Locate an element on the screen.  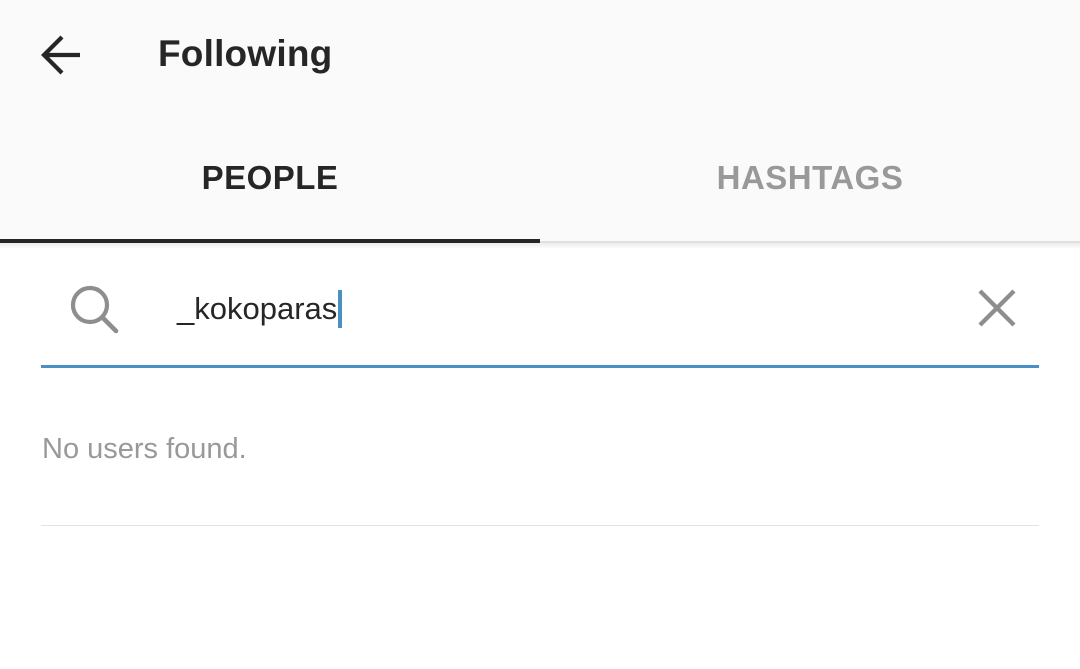
tab-people: PEOPLE is located at coordinates (270, 180).